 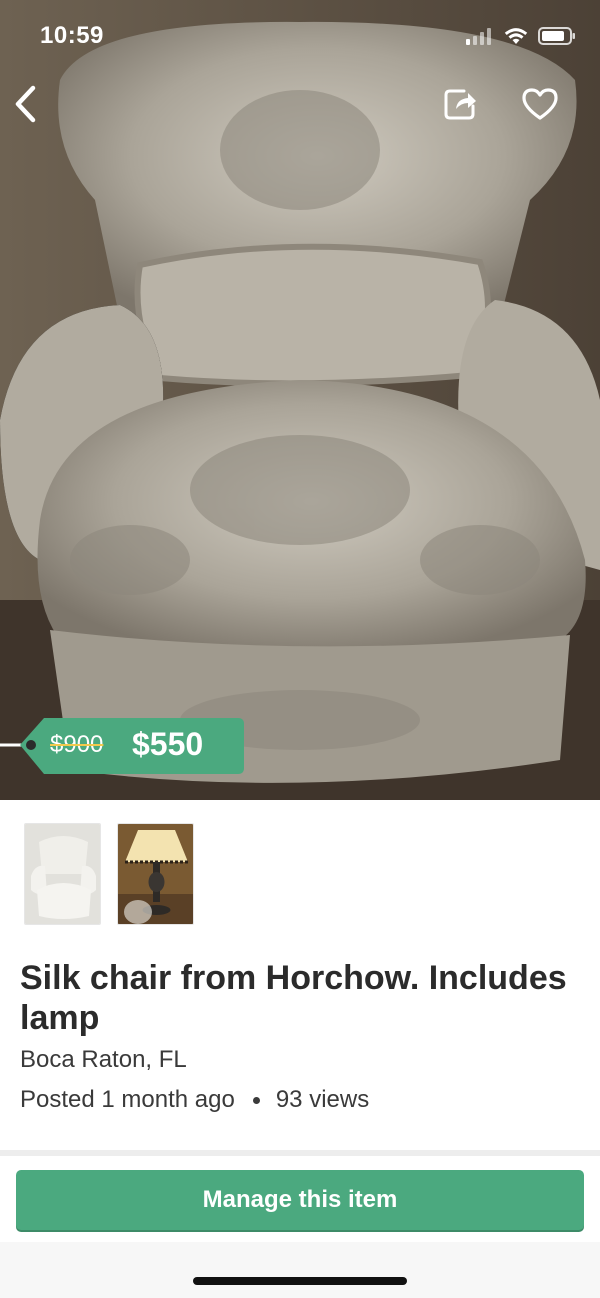 I want to click on status-icons, so click(x=521, y=36).